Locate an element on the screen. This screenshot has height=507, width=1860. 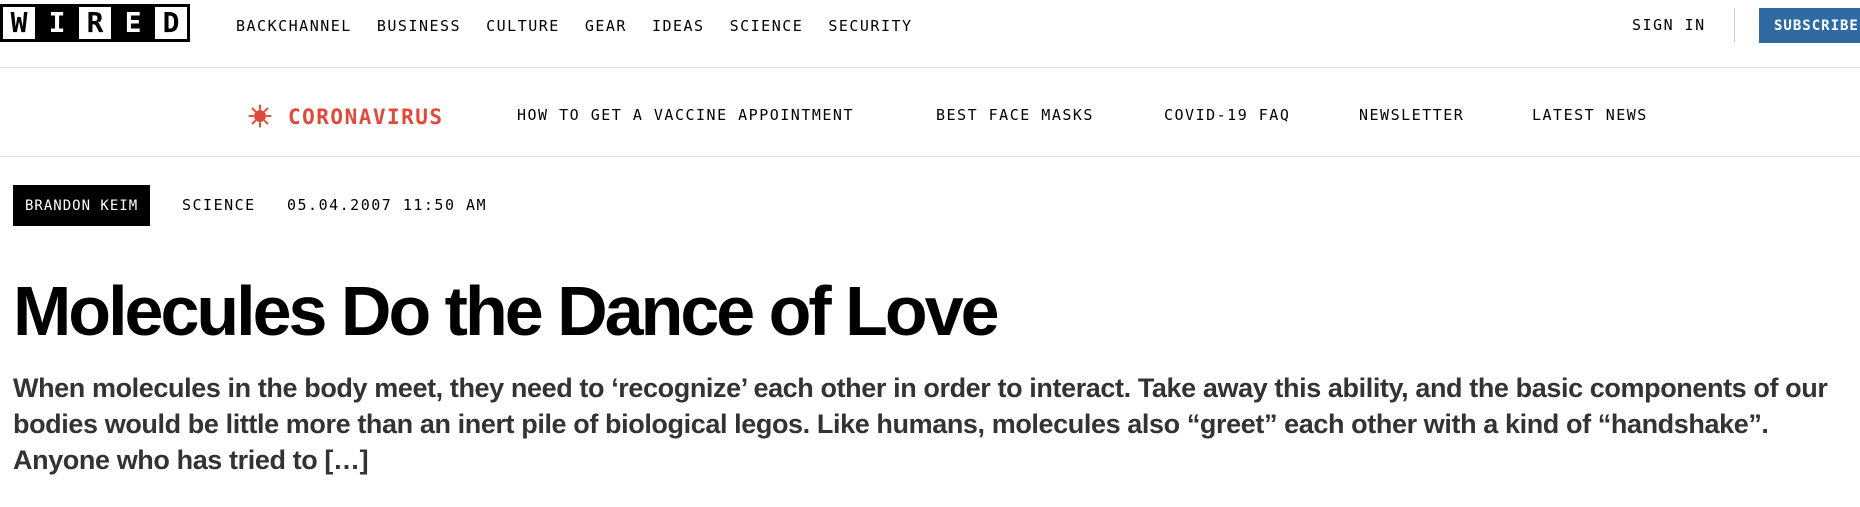
article-section: SCIENCE is located at coordinates (219, 205).